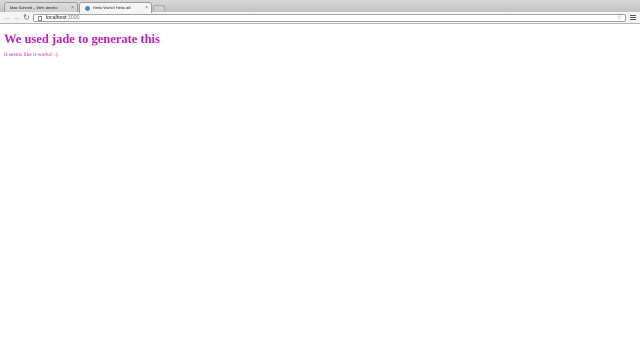 The image size is (640, 360). Describe the element at coordinates (7, 17) in the screenshot. I see `back-icon: ←` at that location.